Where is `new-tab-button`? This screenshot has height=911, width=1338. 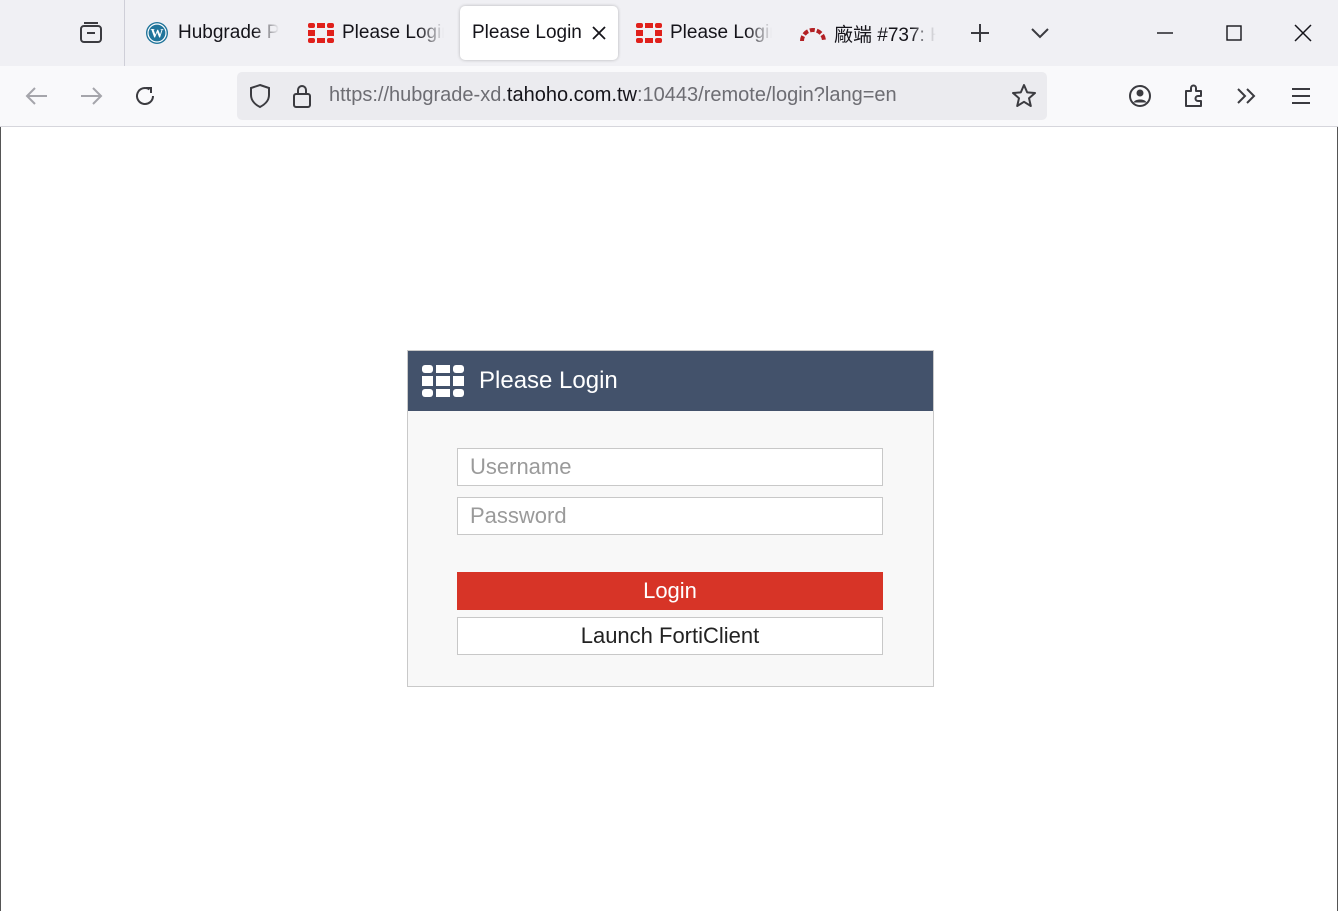 new-tab-button is located at coordinates (980, 33).